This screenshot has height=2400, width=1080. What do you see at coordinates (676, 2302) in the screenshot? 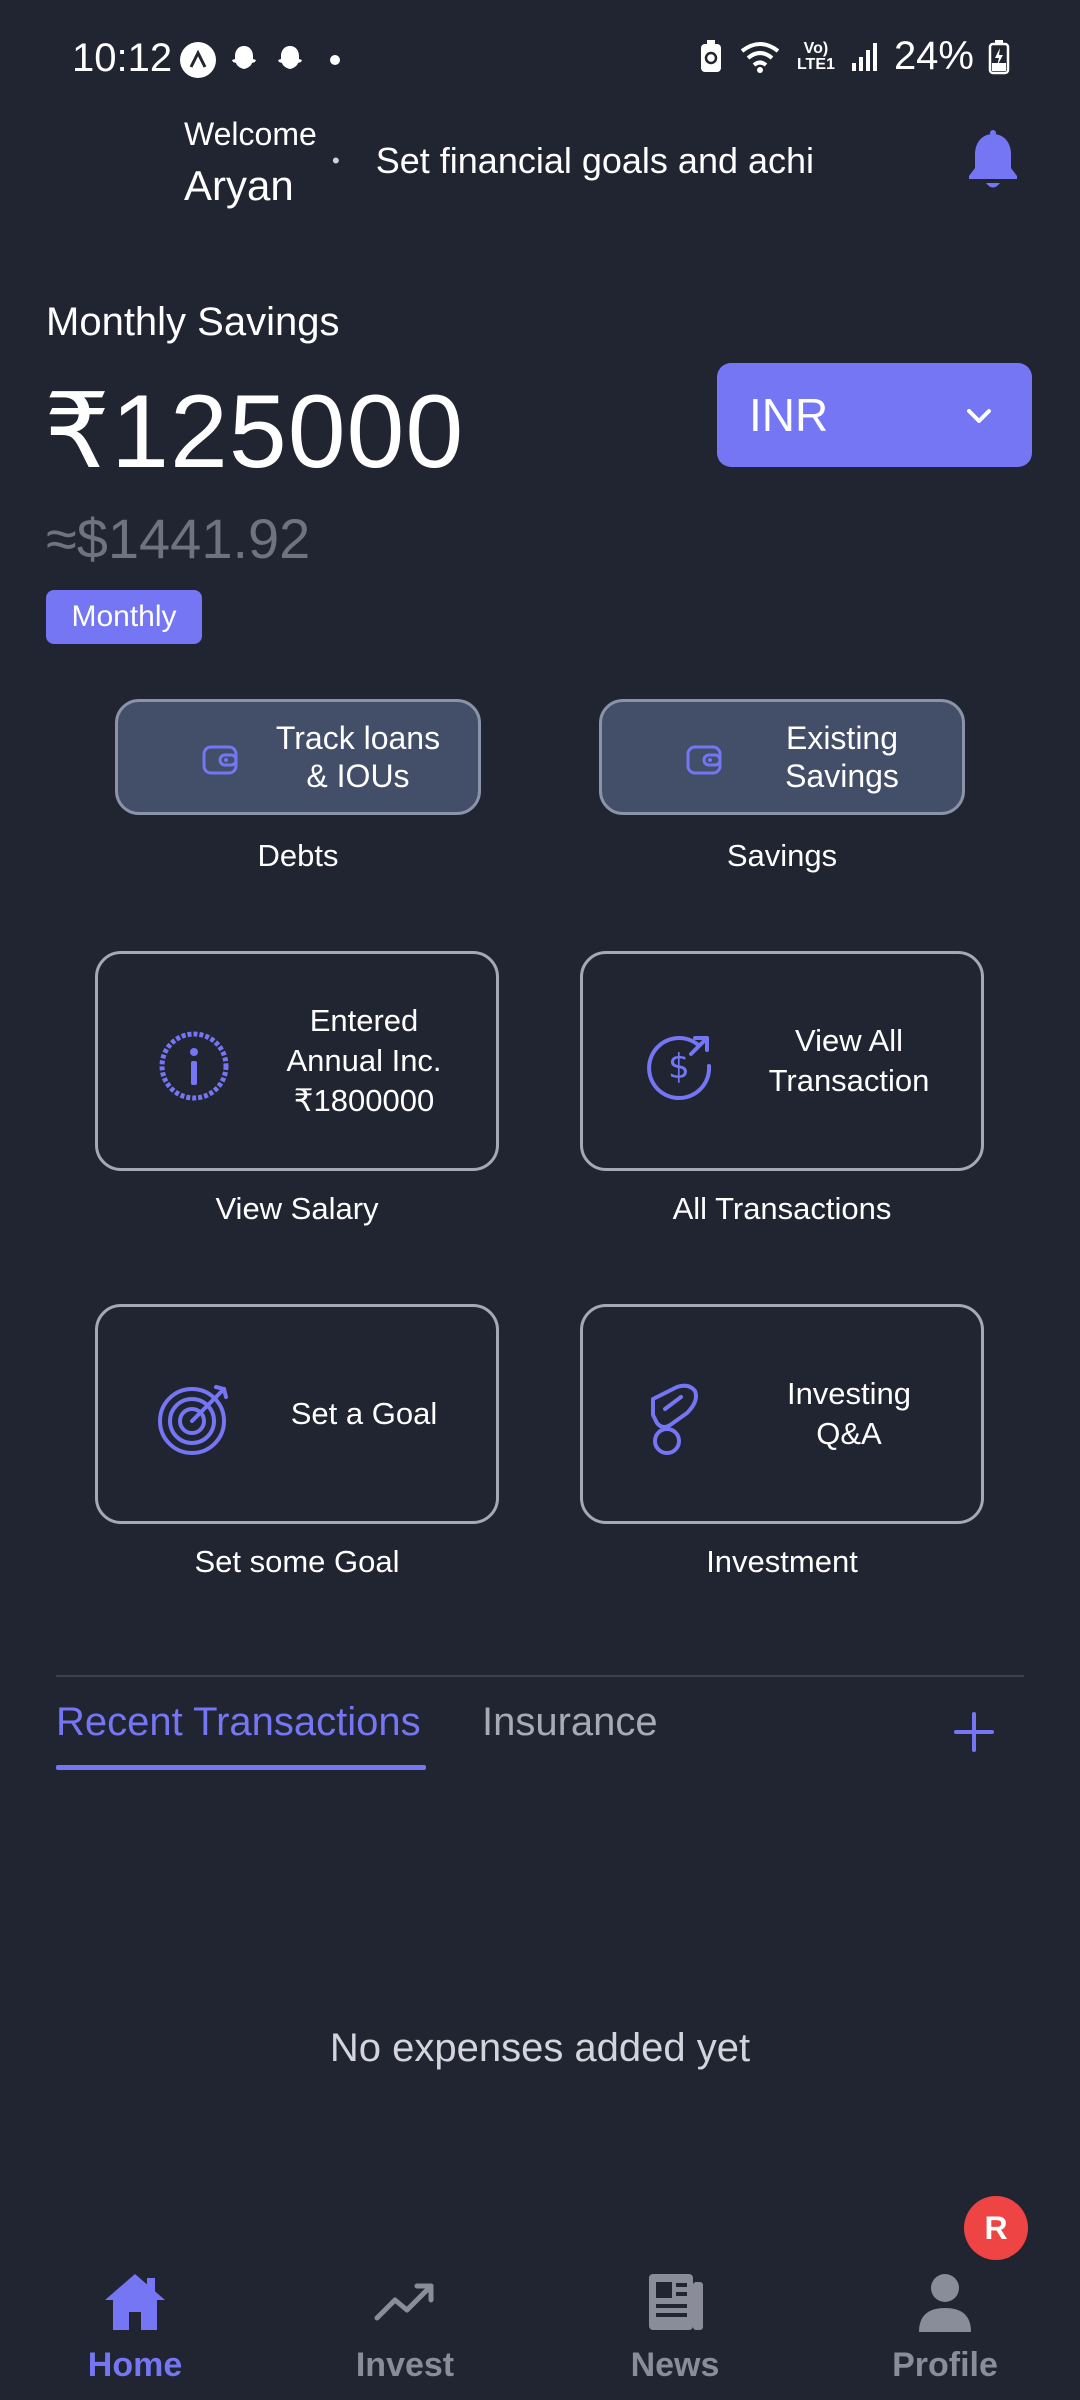
I see `newspaper-icon` at bounding box center [676, 2302].